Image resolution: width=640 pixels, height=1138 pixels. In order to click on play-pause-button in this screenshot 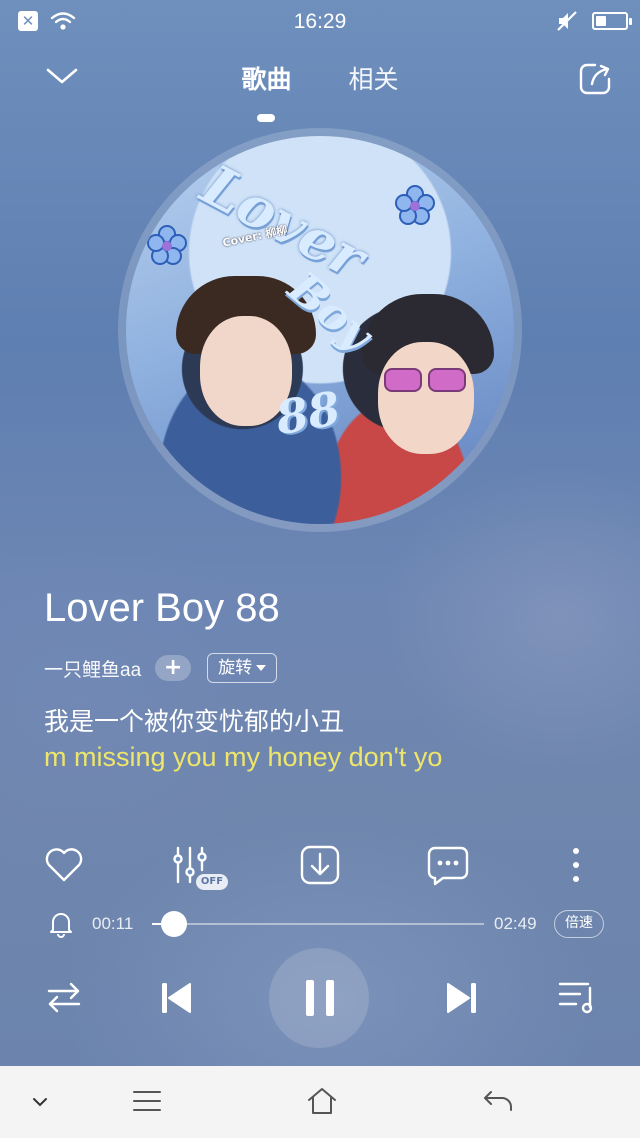, I will do `click(319, 998)`.